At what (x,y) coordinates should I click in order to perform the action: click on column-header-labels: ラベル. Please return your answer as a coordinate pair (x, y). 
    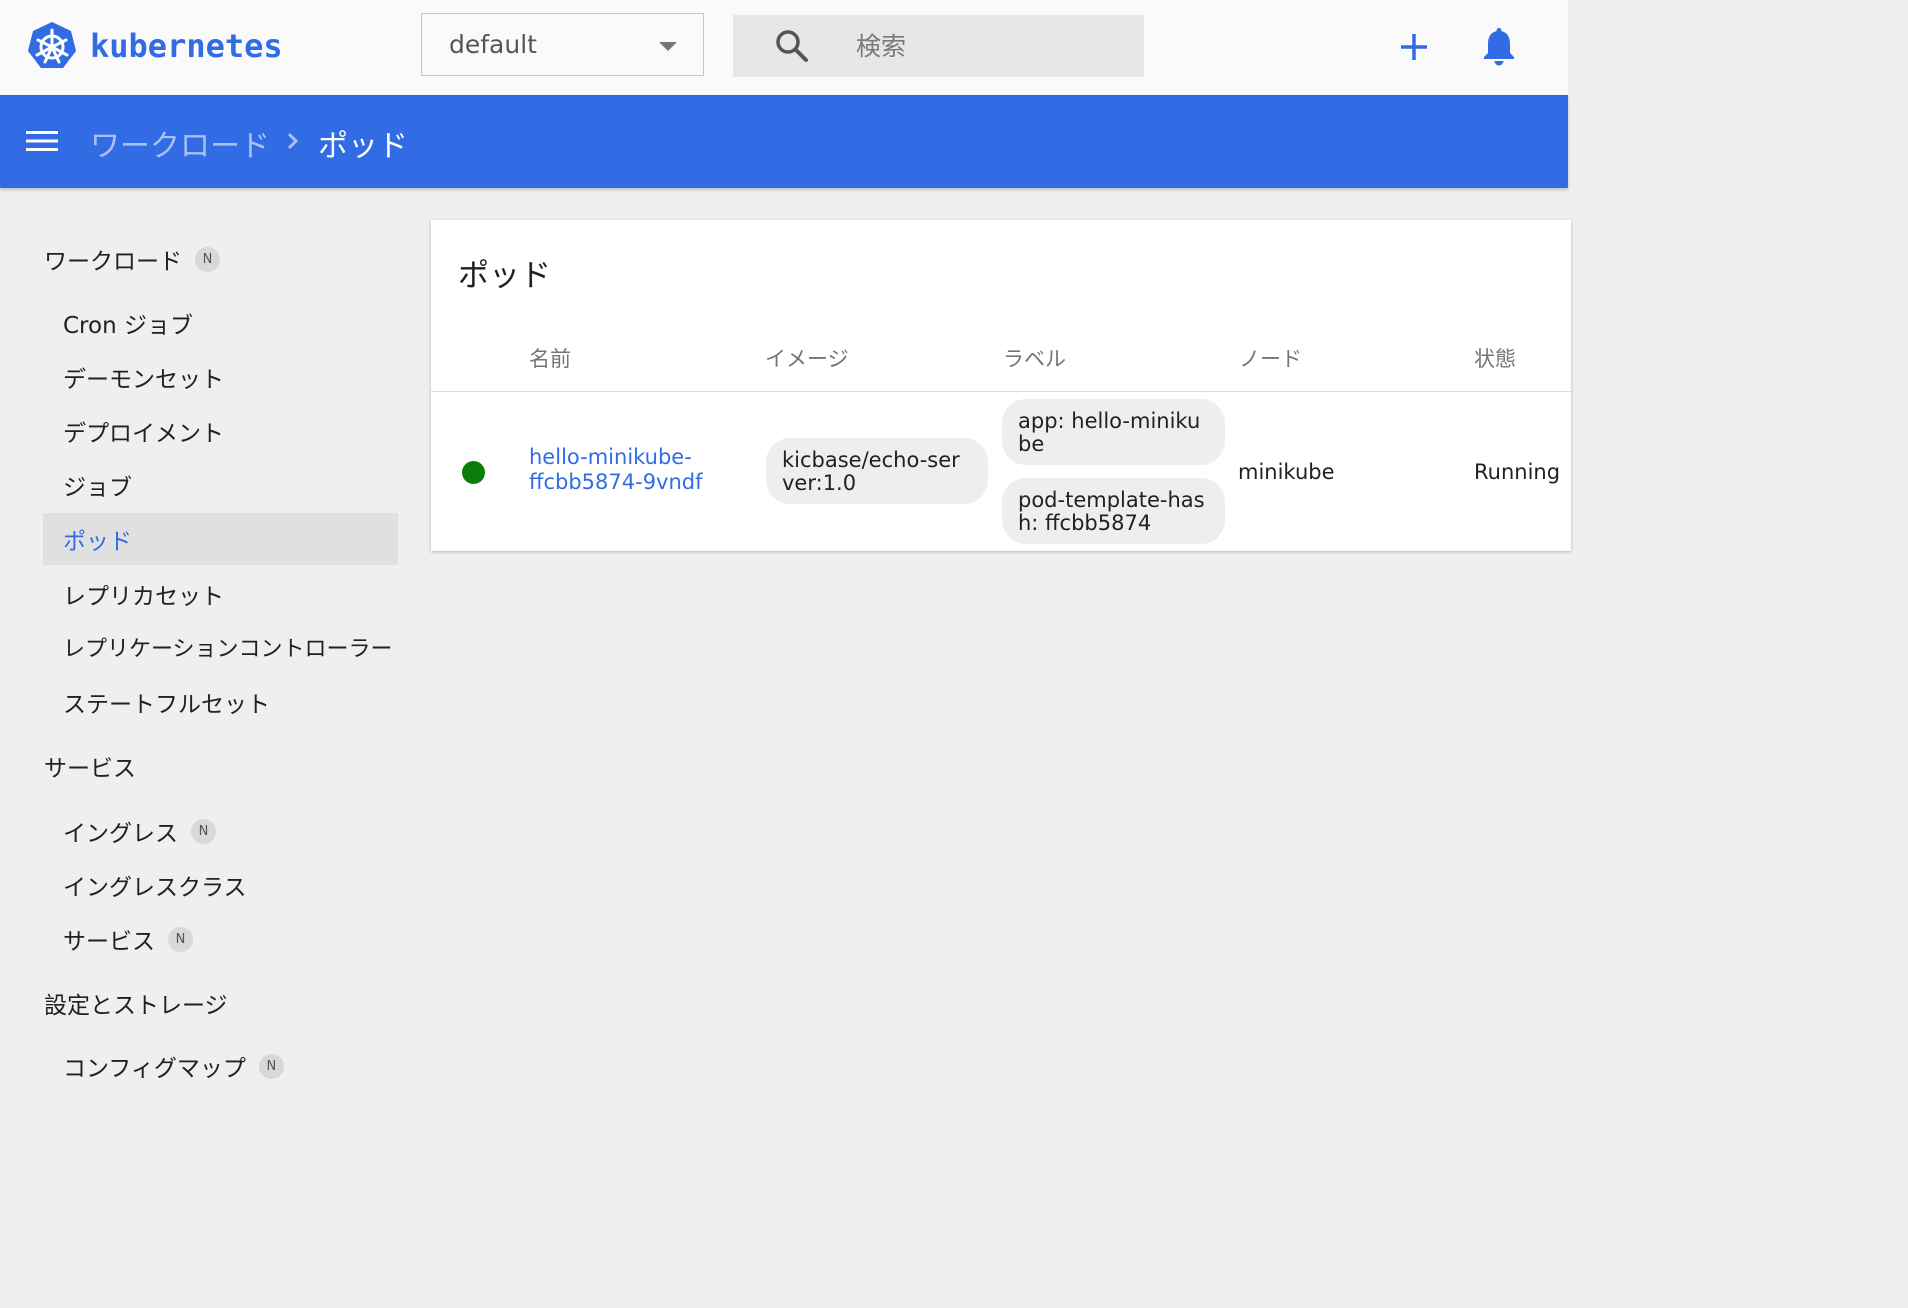
    Looking at the image, I should click on (1034, 359).